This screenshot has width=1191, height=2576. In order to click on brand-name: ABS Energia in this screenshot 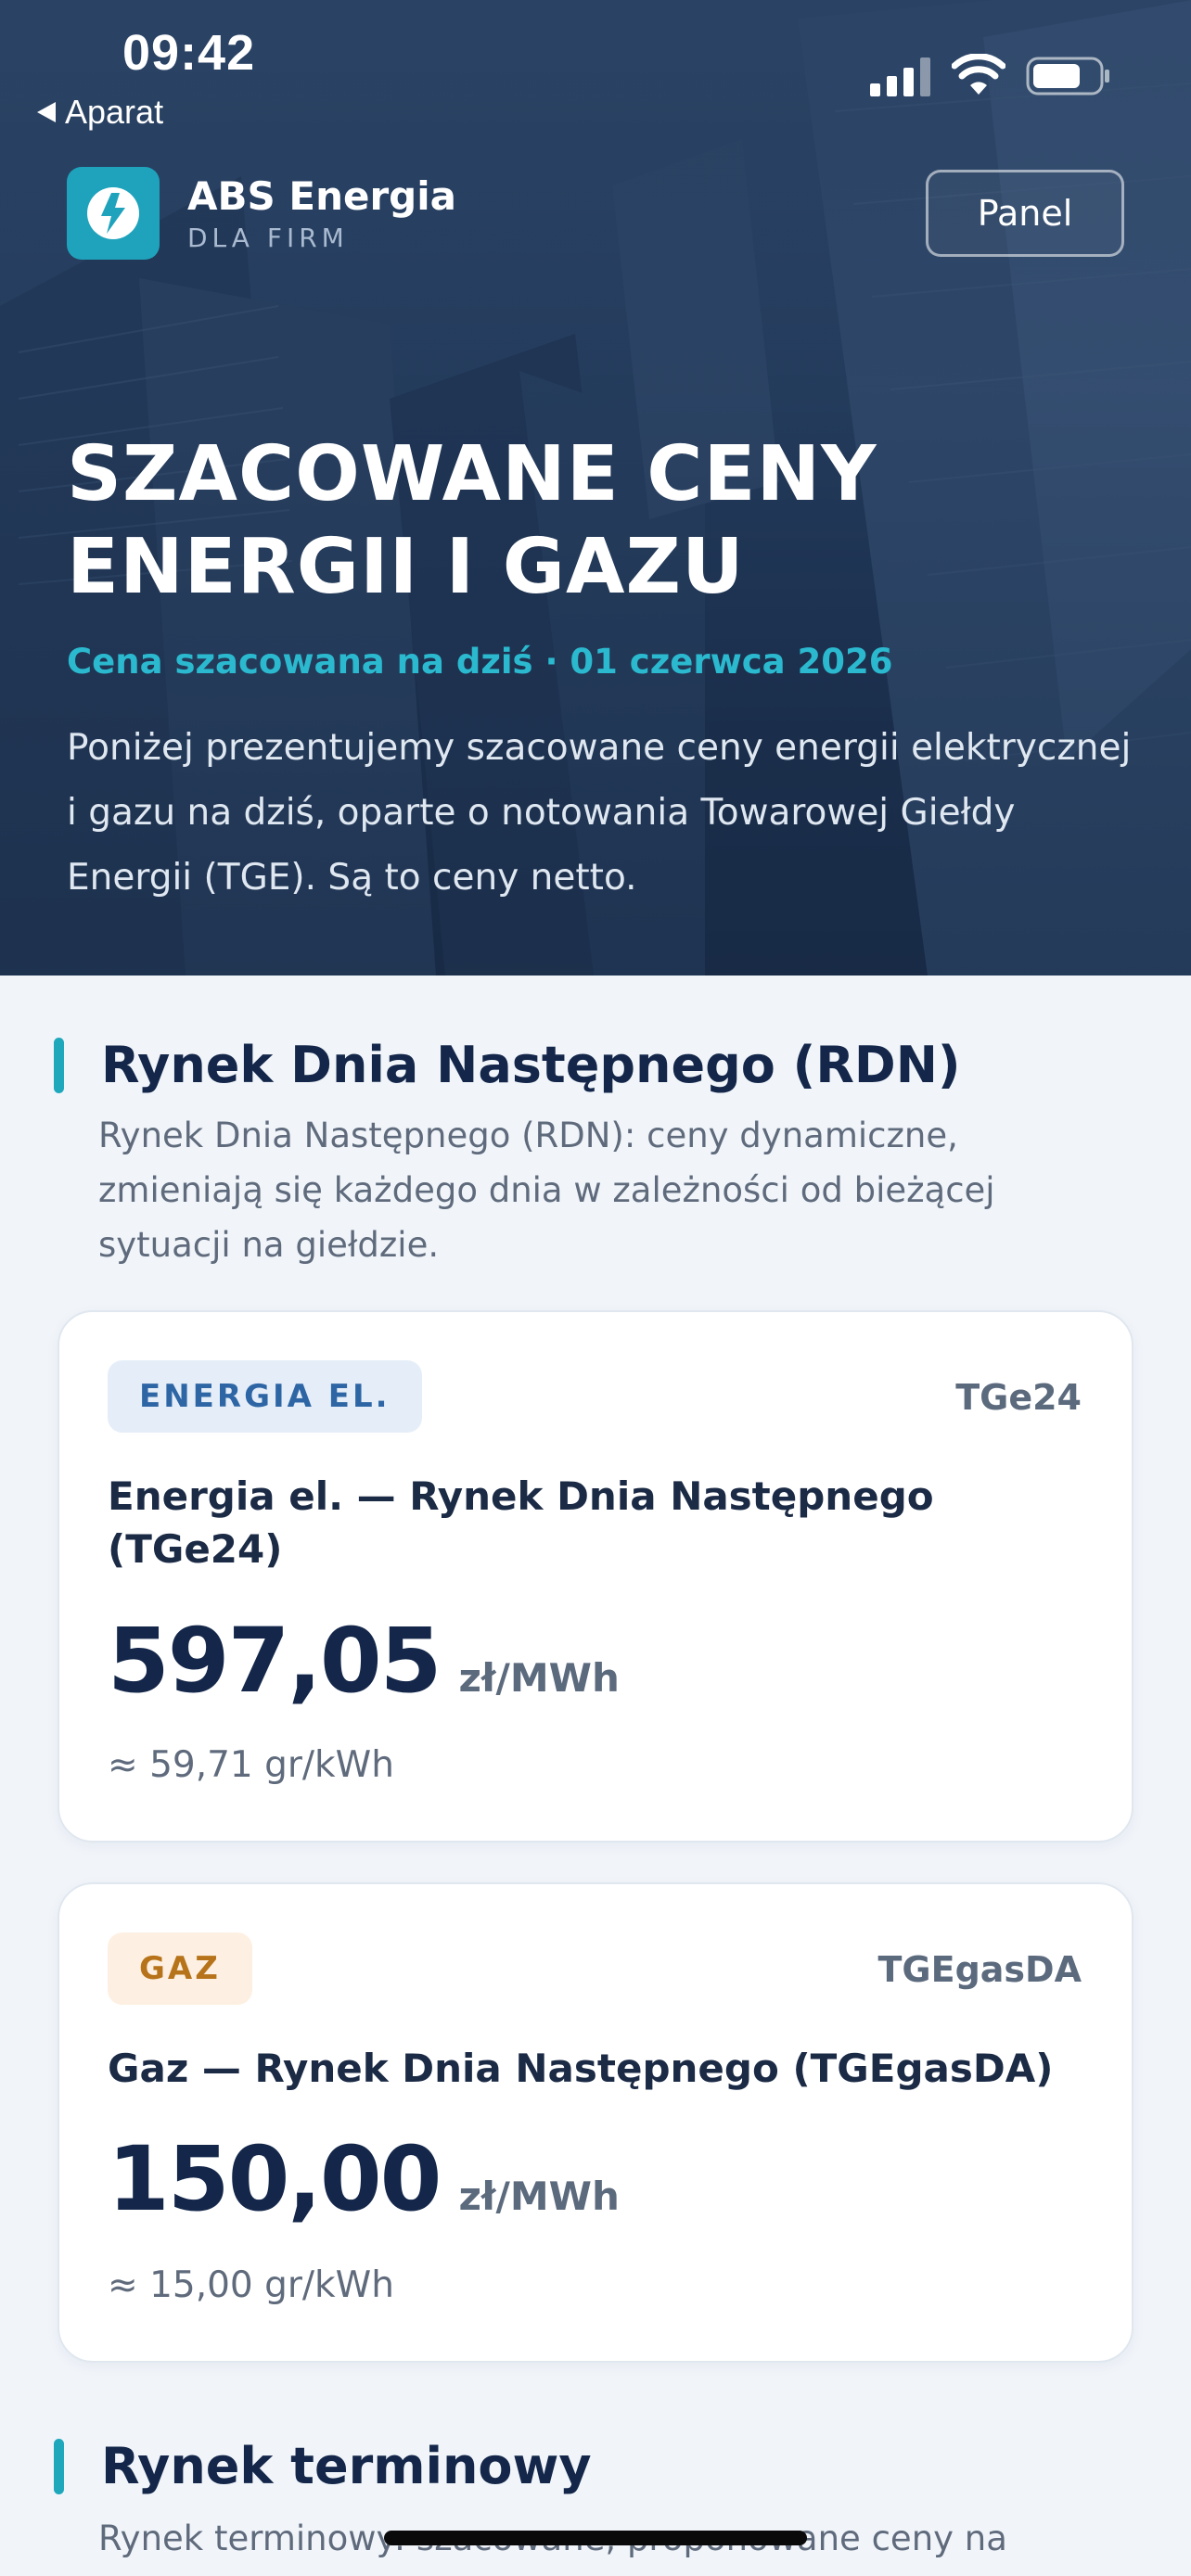, I will do `click(321, 196)`.